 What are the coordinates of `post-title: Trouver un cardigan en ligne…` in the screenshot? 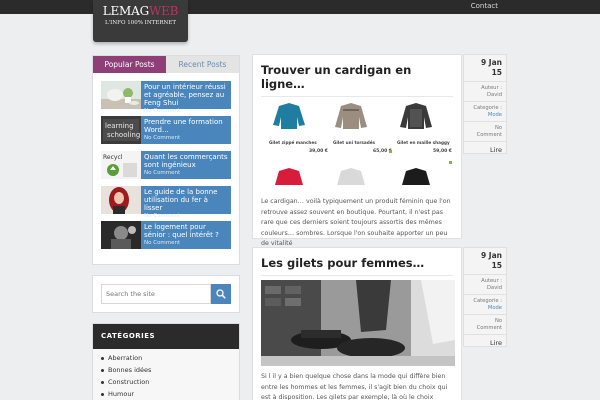 It's located at (357, 73).